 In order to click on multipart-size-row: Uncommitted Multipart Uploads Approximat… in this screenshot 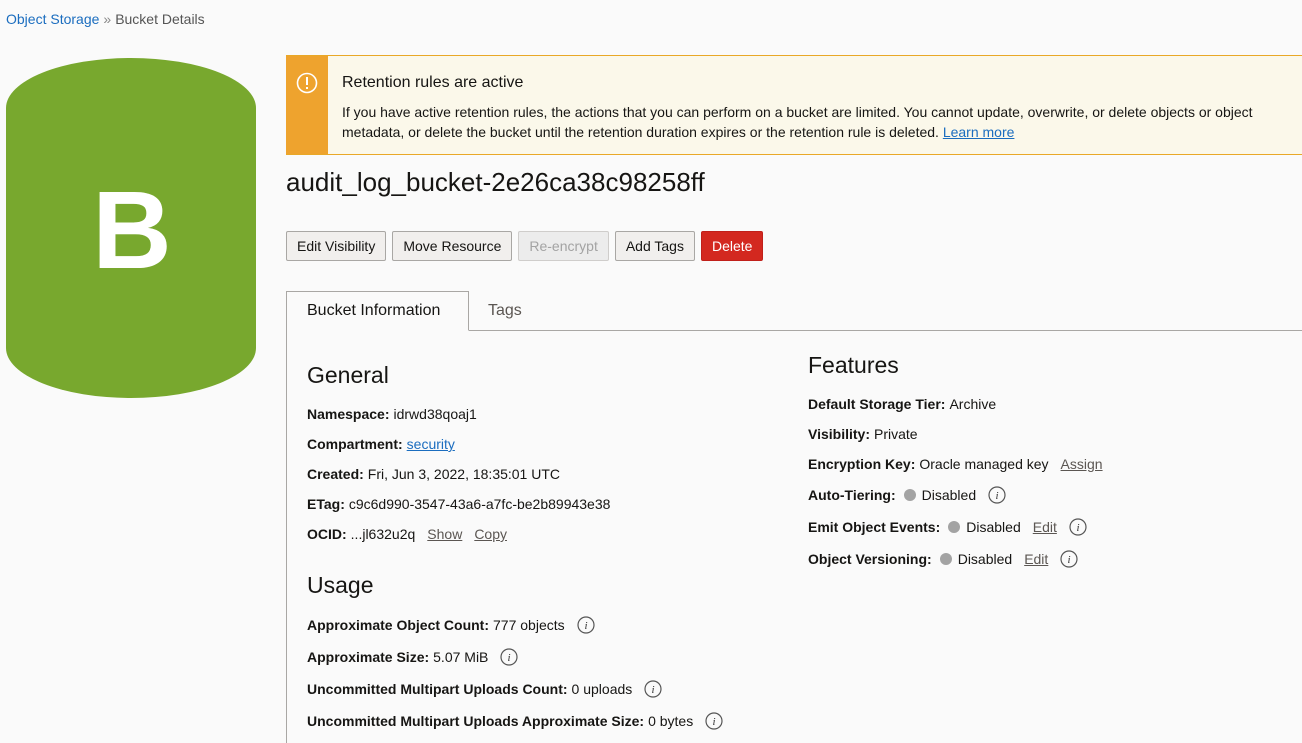, I will do `click(515, 721)`.